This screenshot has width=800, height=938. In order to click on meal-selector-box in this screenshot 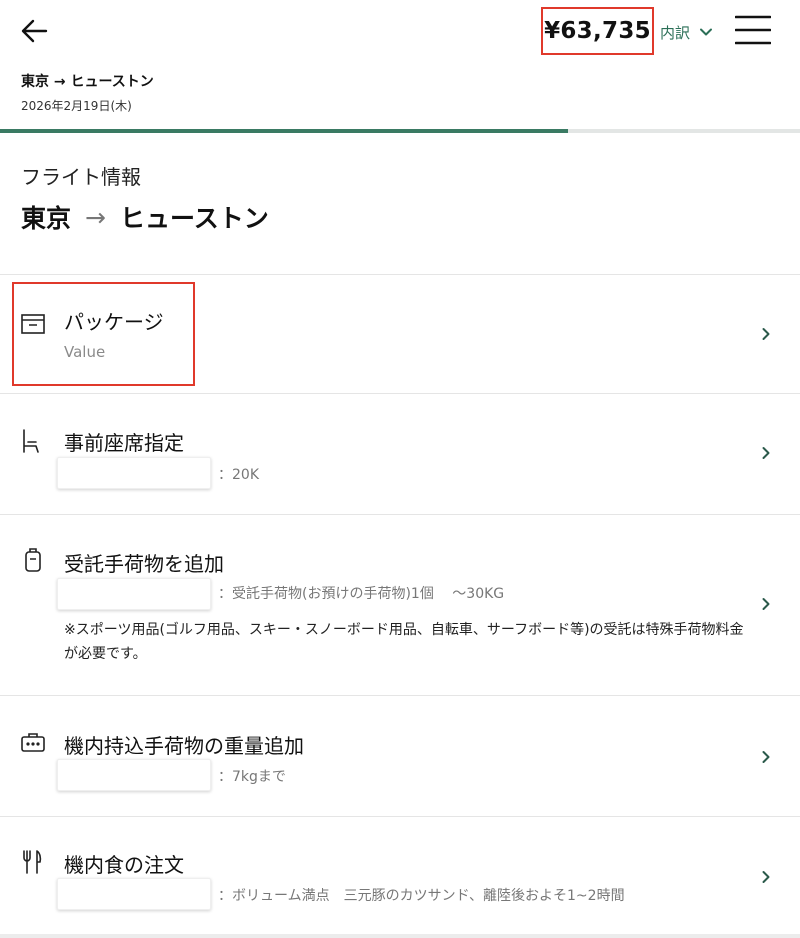, I will do `click(134, 894)`.